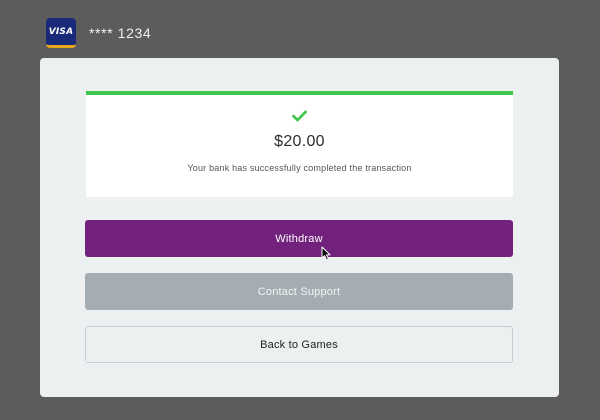 The height and width of the screenshot is (420, 600). What do you see at coordinates (61, 33) in the screenshot?
I see `visa-card-icon: VISA` at bounding box center [61, 33].